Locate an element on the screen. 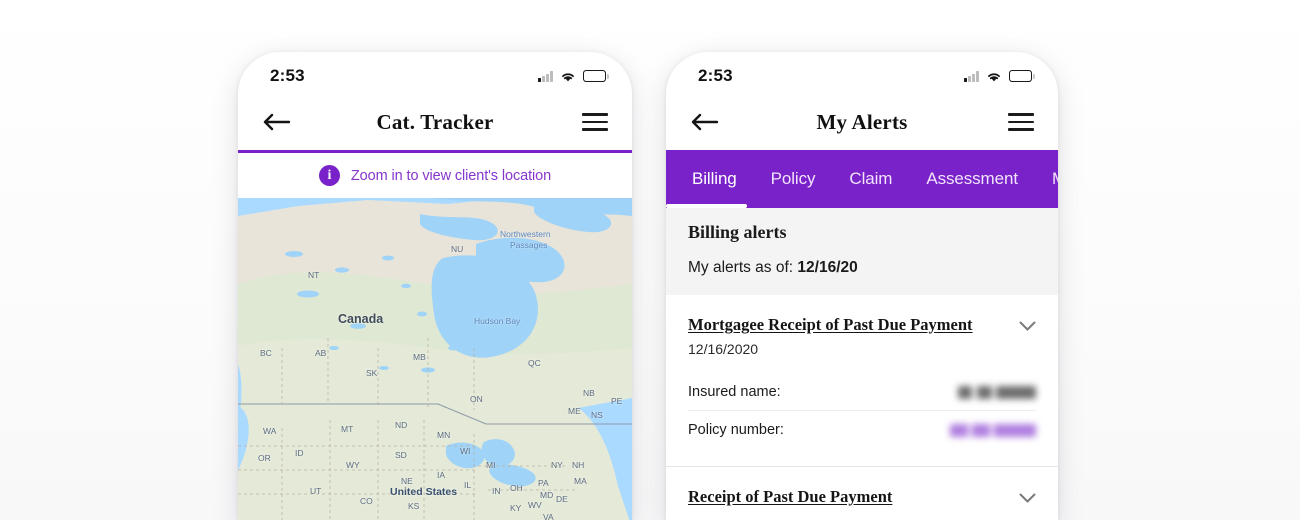  info-banner: i Zoom in to view client's location is located at coordinates (435, 175).